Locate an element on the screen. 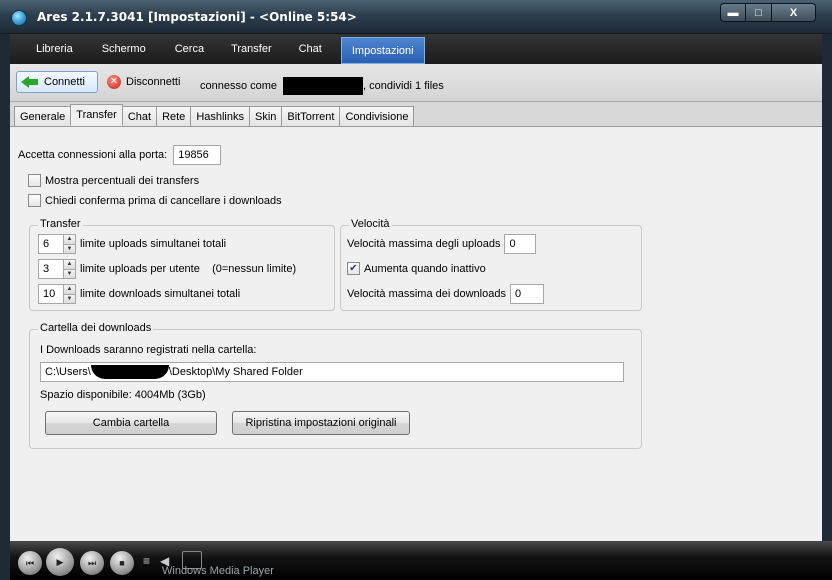 The image size is (832, 580). port-label: Accetta connessioni alla porta: is located at coordinates (93, 155).